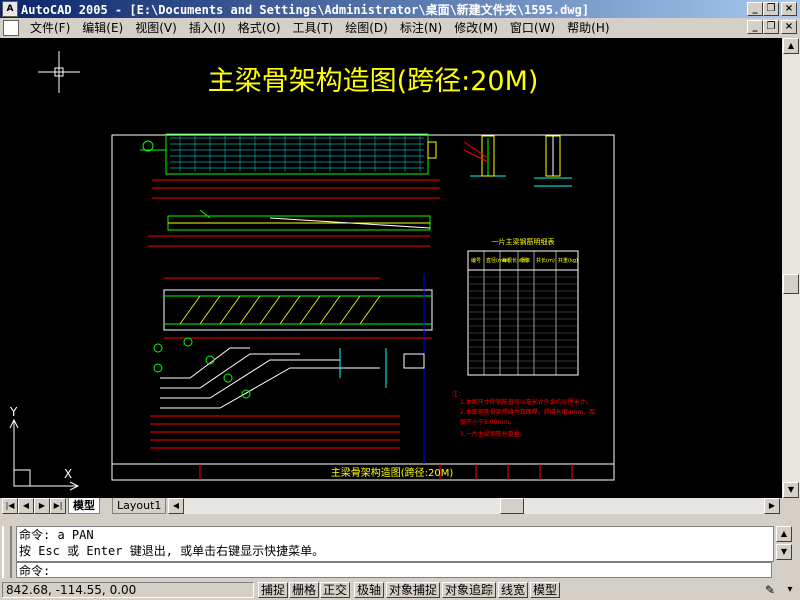  I want to click on toggle-polar: 极轴, so click(369, 590).